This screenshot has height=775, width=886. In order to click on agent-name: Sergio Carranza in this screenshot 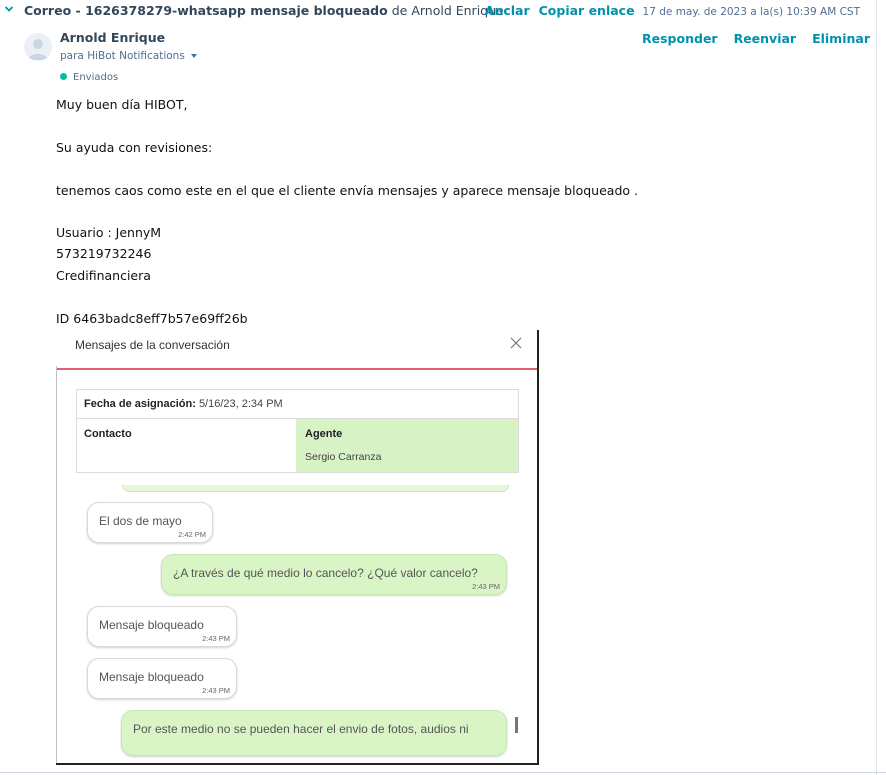, I will do `click(343, 457)`.